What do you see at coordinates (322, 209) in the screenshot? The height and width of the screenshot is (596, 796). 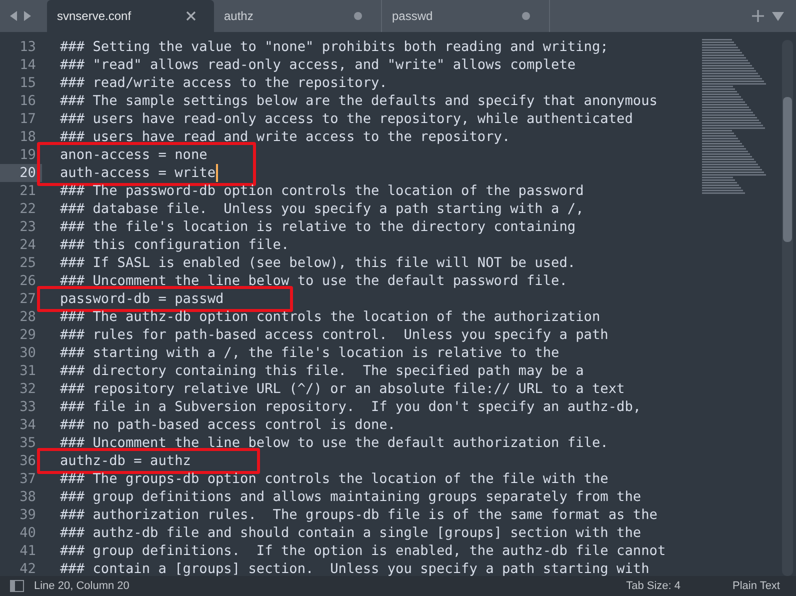 I see `code-line: ### database file. Unless you specify a path starting with a /,` at bounding box center [322, 209].